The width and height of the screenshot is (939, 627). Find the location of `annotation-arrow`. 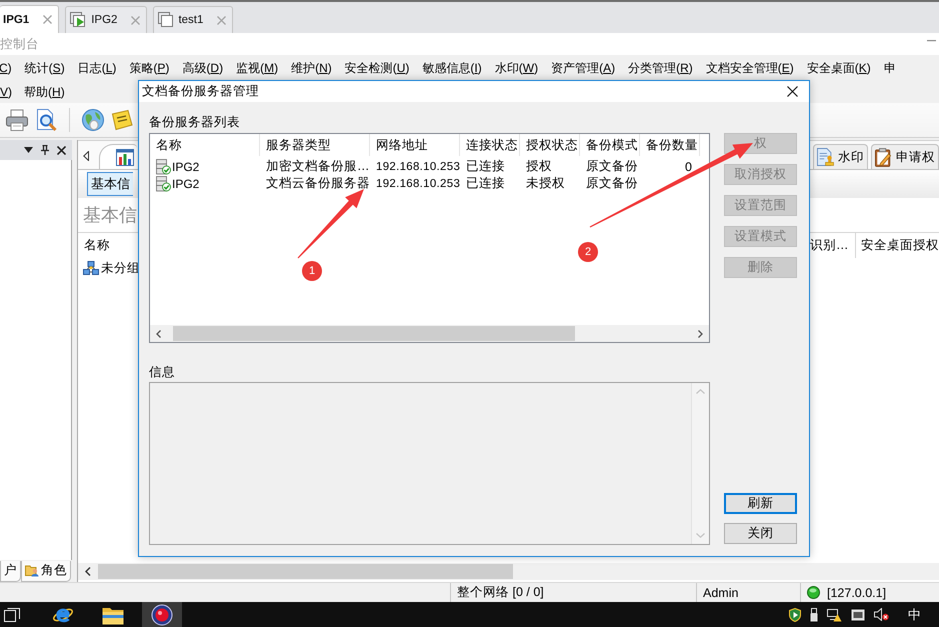

annotation-arrow is located at coordinates (331, 223).